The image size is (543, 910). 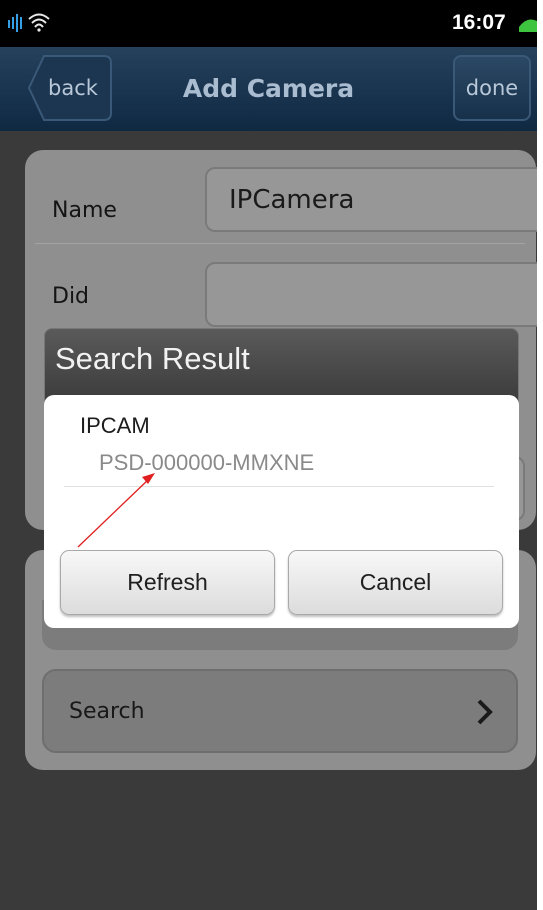 What do you see at coordinates (15, 23) in the screenshot?
I see `signal-icon` at bounding box center [15, 23].